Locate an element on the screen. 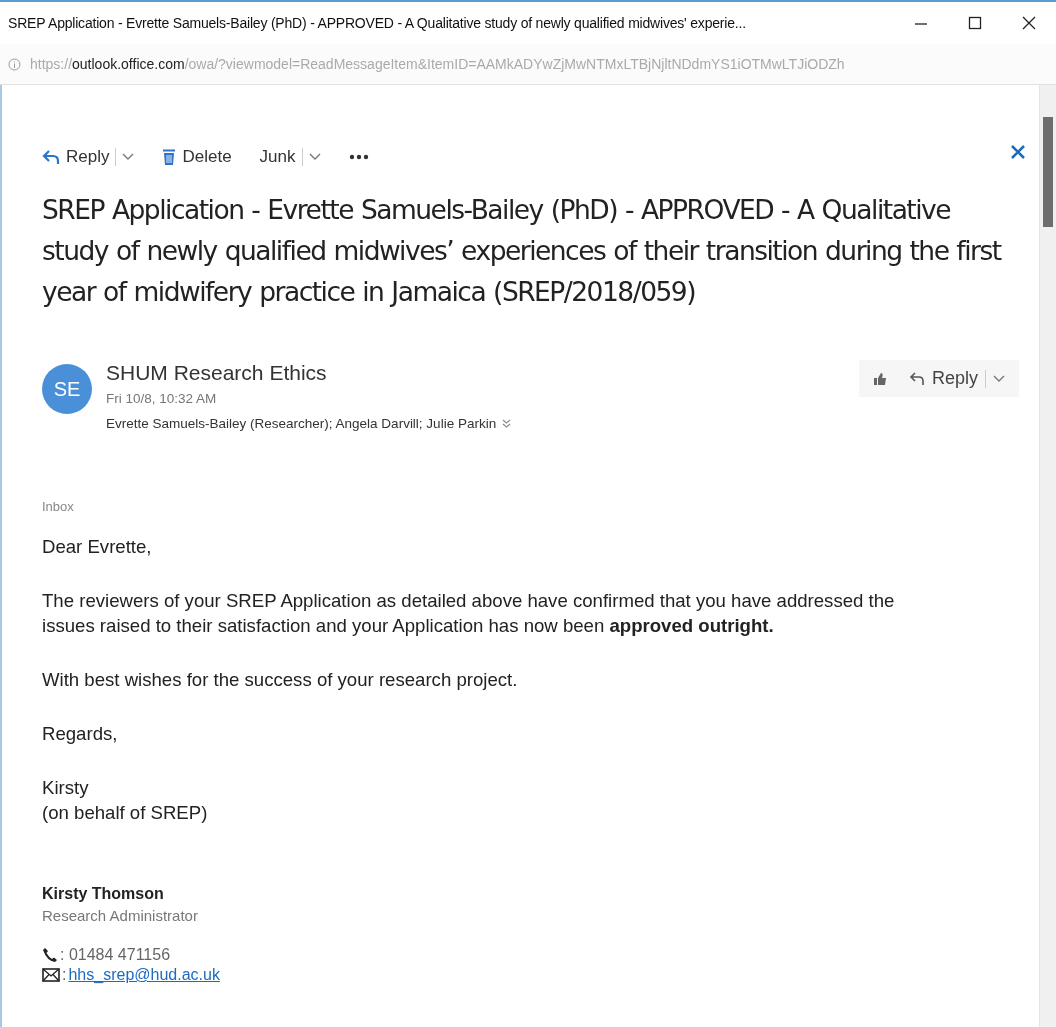  email-label: : is located at coordinates (64, 975).